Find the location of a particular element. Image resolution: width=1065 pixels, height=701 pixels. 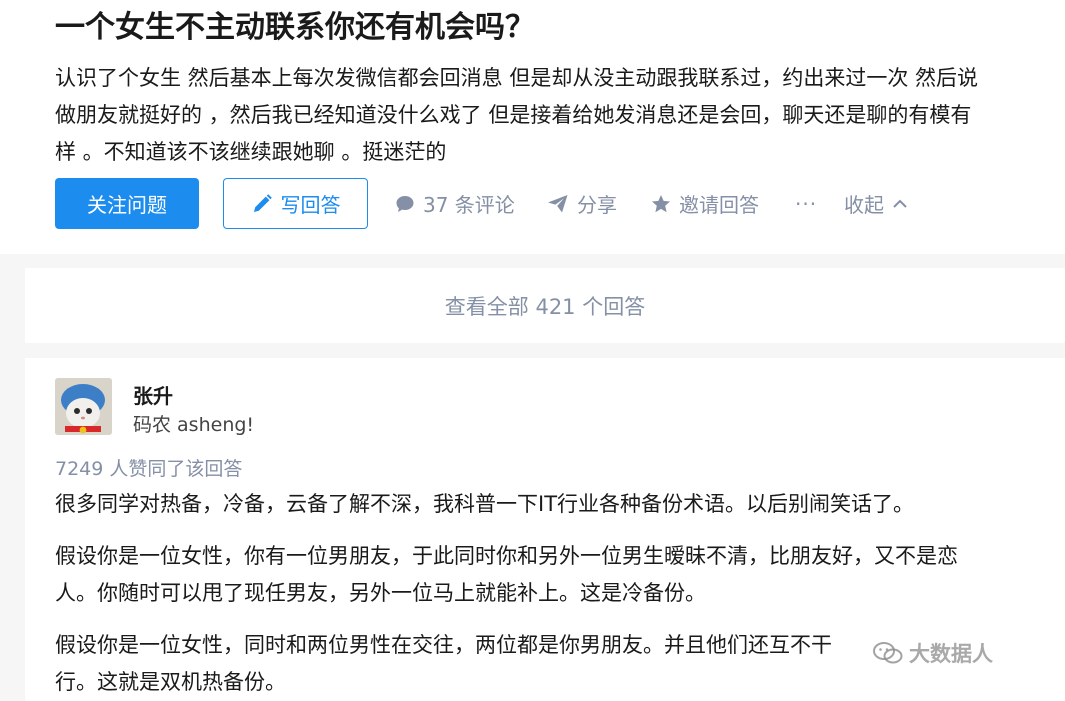

avatar is located at coordinates (83, 406).